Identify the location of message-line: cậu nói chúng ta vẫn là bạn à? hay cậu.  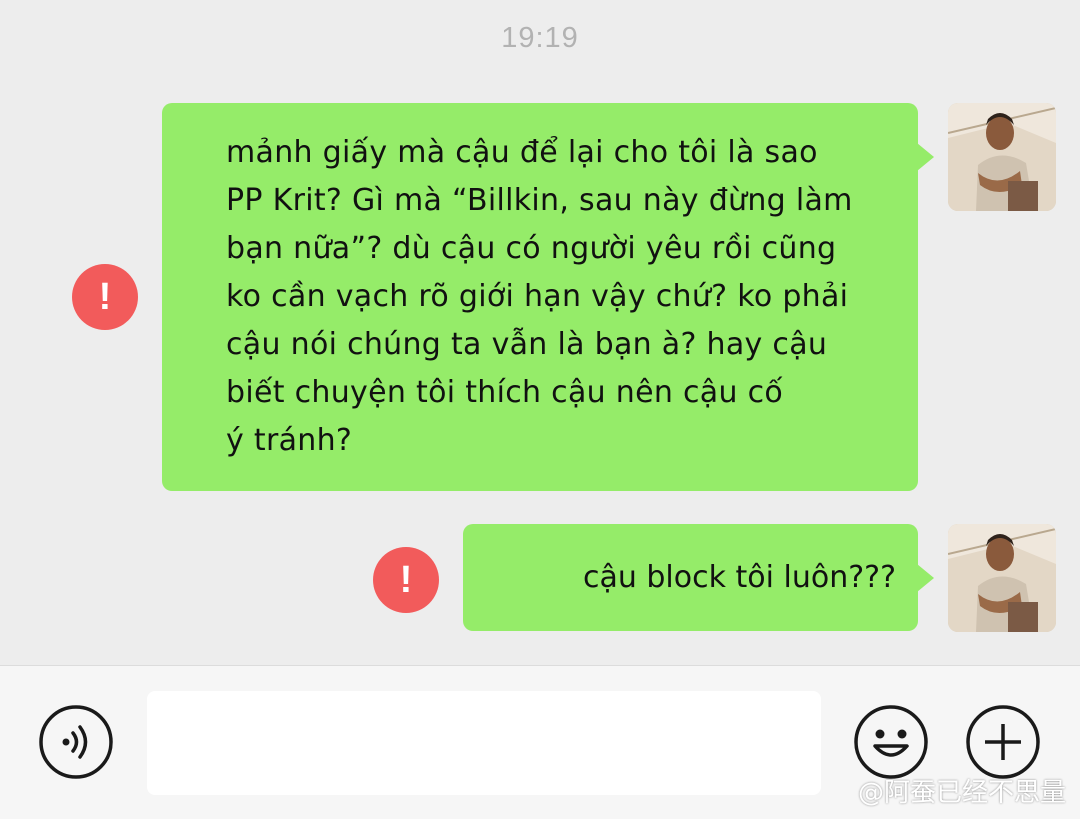
(527, 344).